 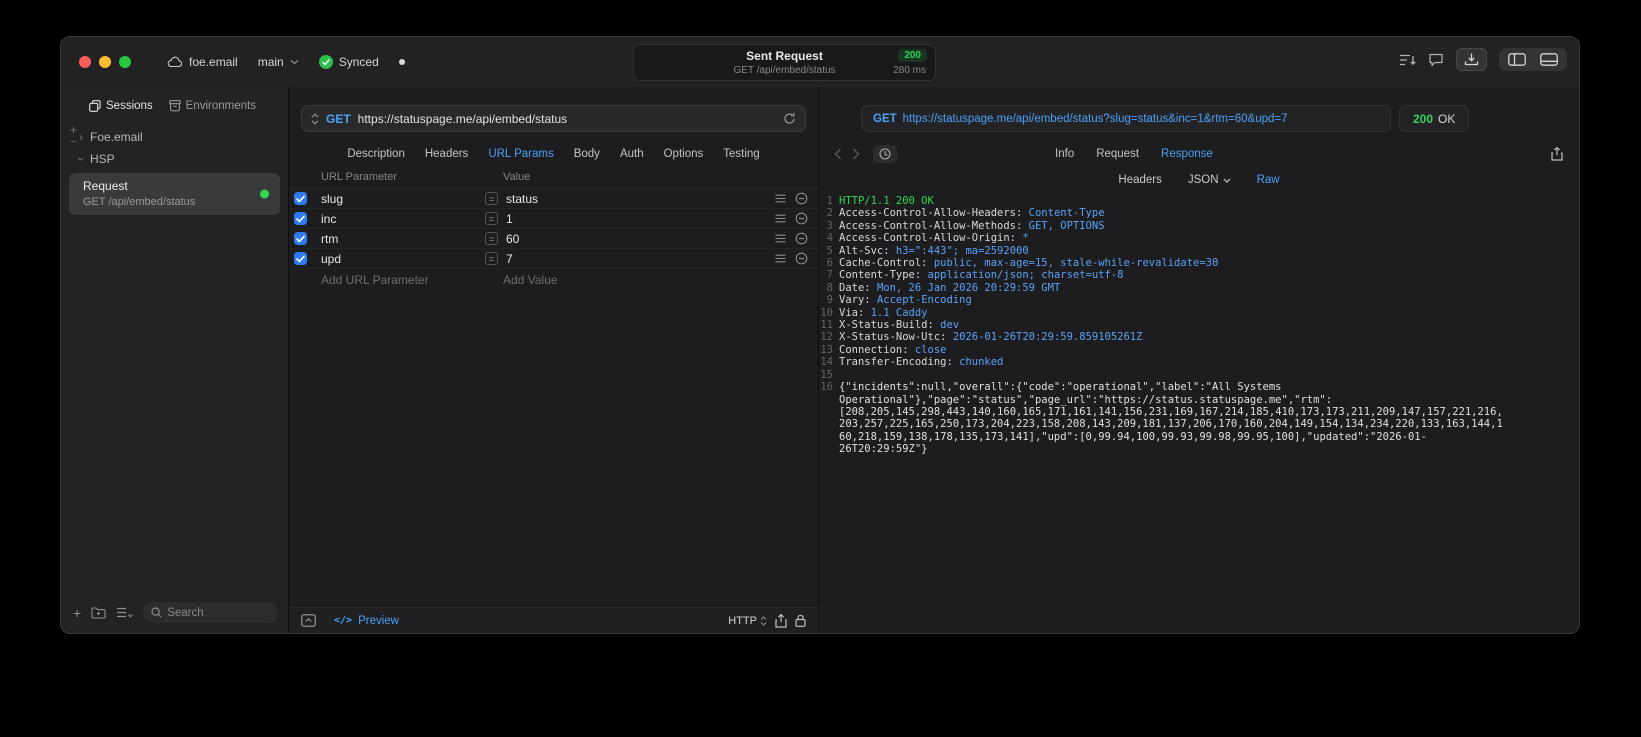 I want to click on capsule-subtitle: GET /api/embed/status, so click(x=784, y=70).